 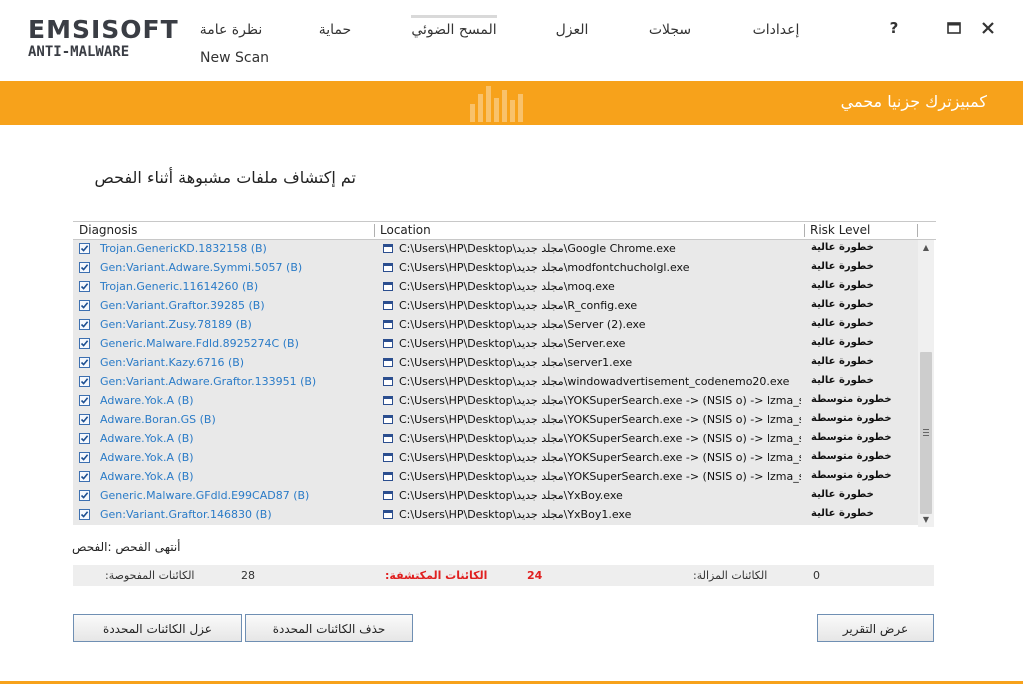 I want to click on tab-quarantine: العزل, so click(x=572, y=31).